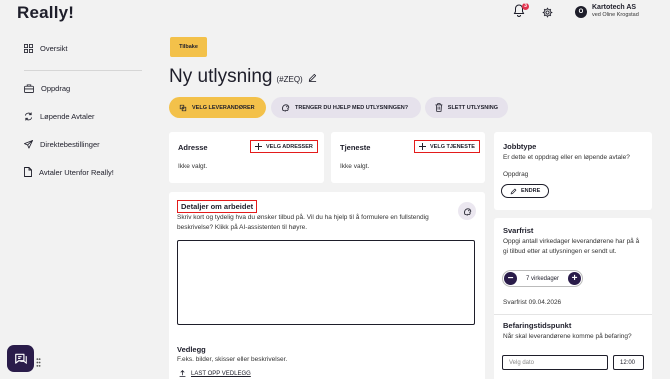  What do you see at coordinates (472, 107) in the screenshot?
I see `delete-label: SLETT UTLYSNING` at bounding box center [472, 107].